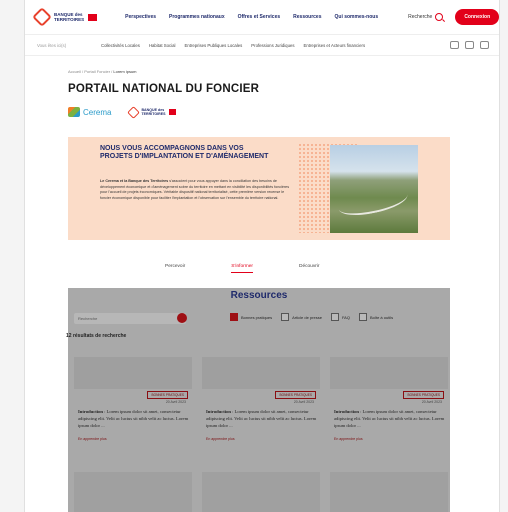 The width and height of the screenshot is (508, 512). I want to click on checkbox-checked, so click(234, 317).